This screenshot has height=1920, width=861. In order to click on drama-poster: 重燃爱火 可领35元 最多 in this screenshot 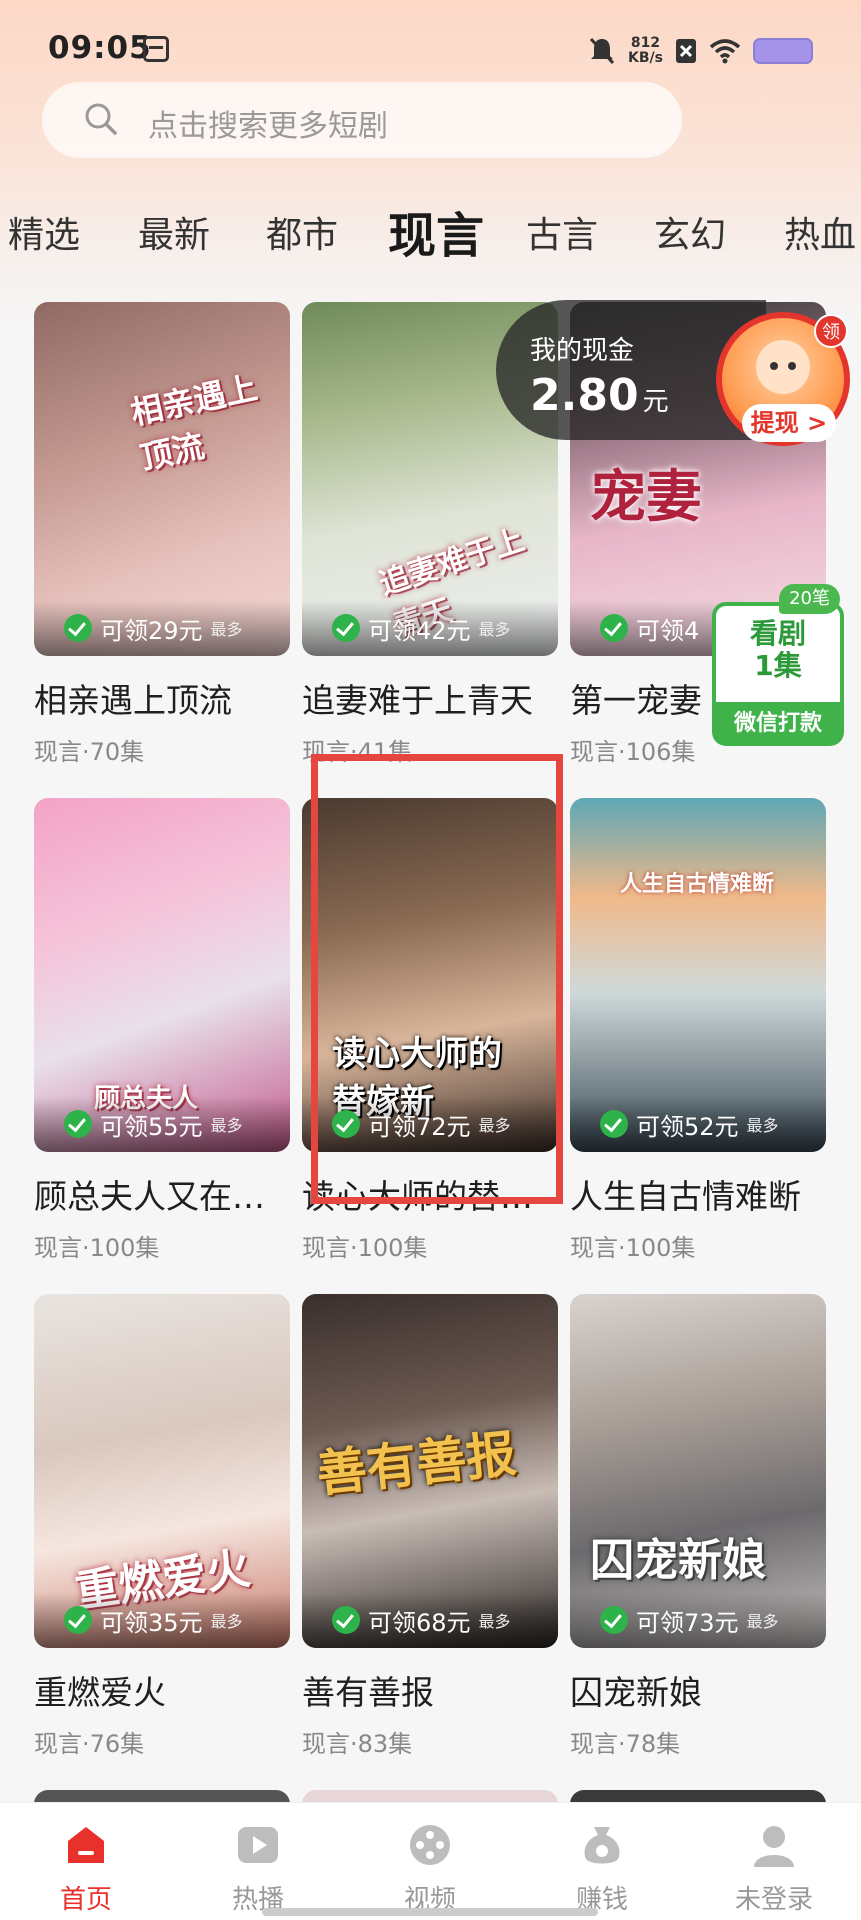, I will do `click(162, 1471)`.